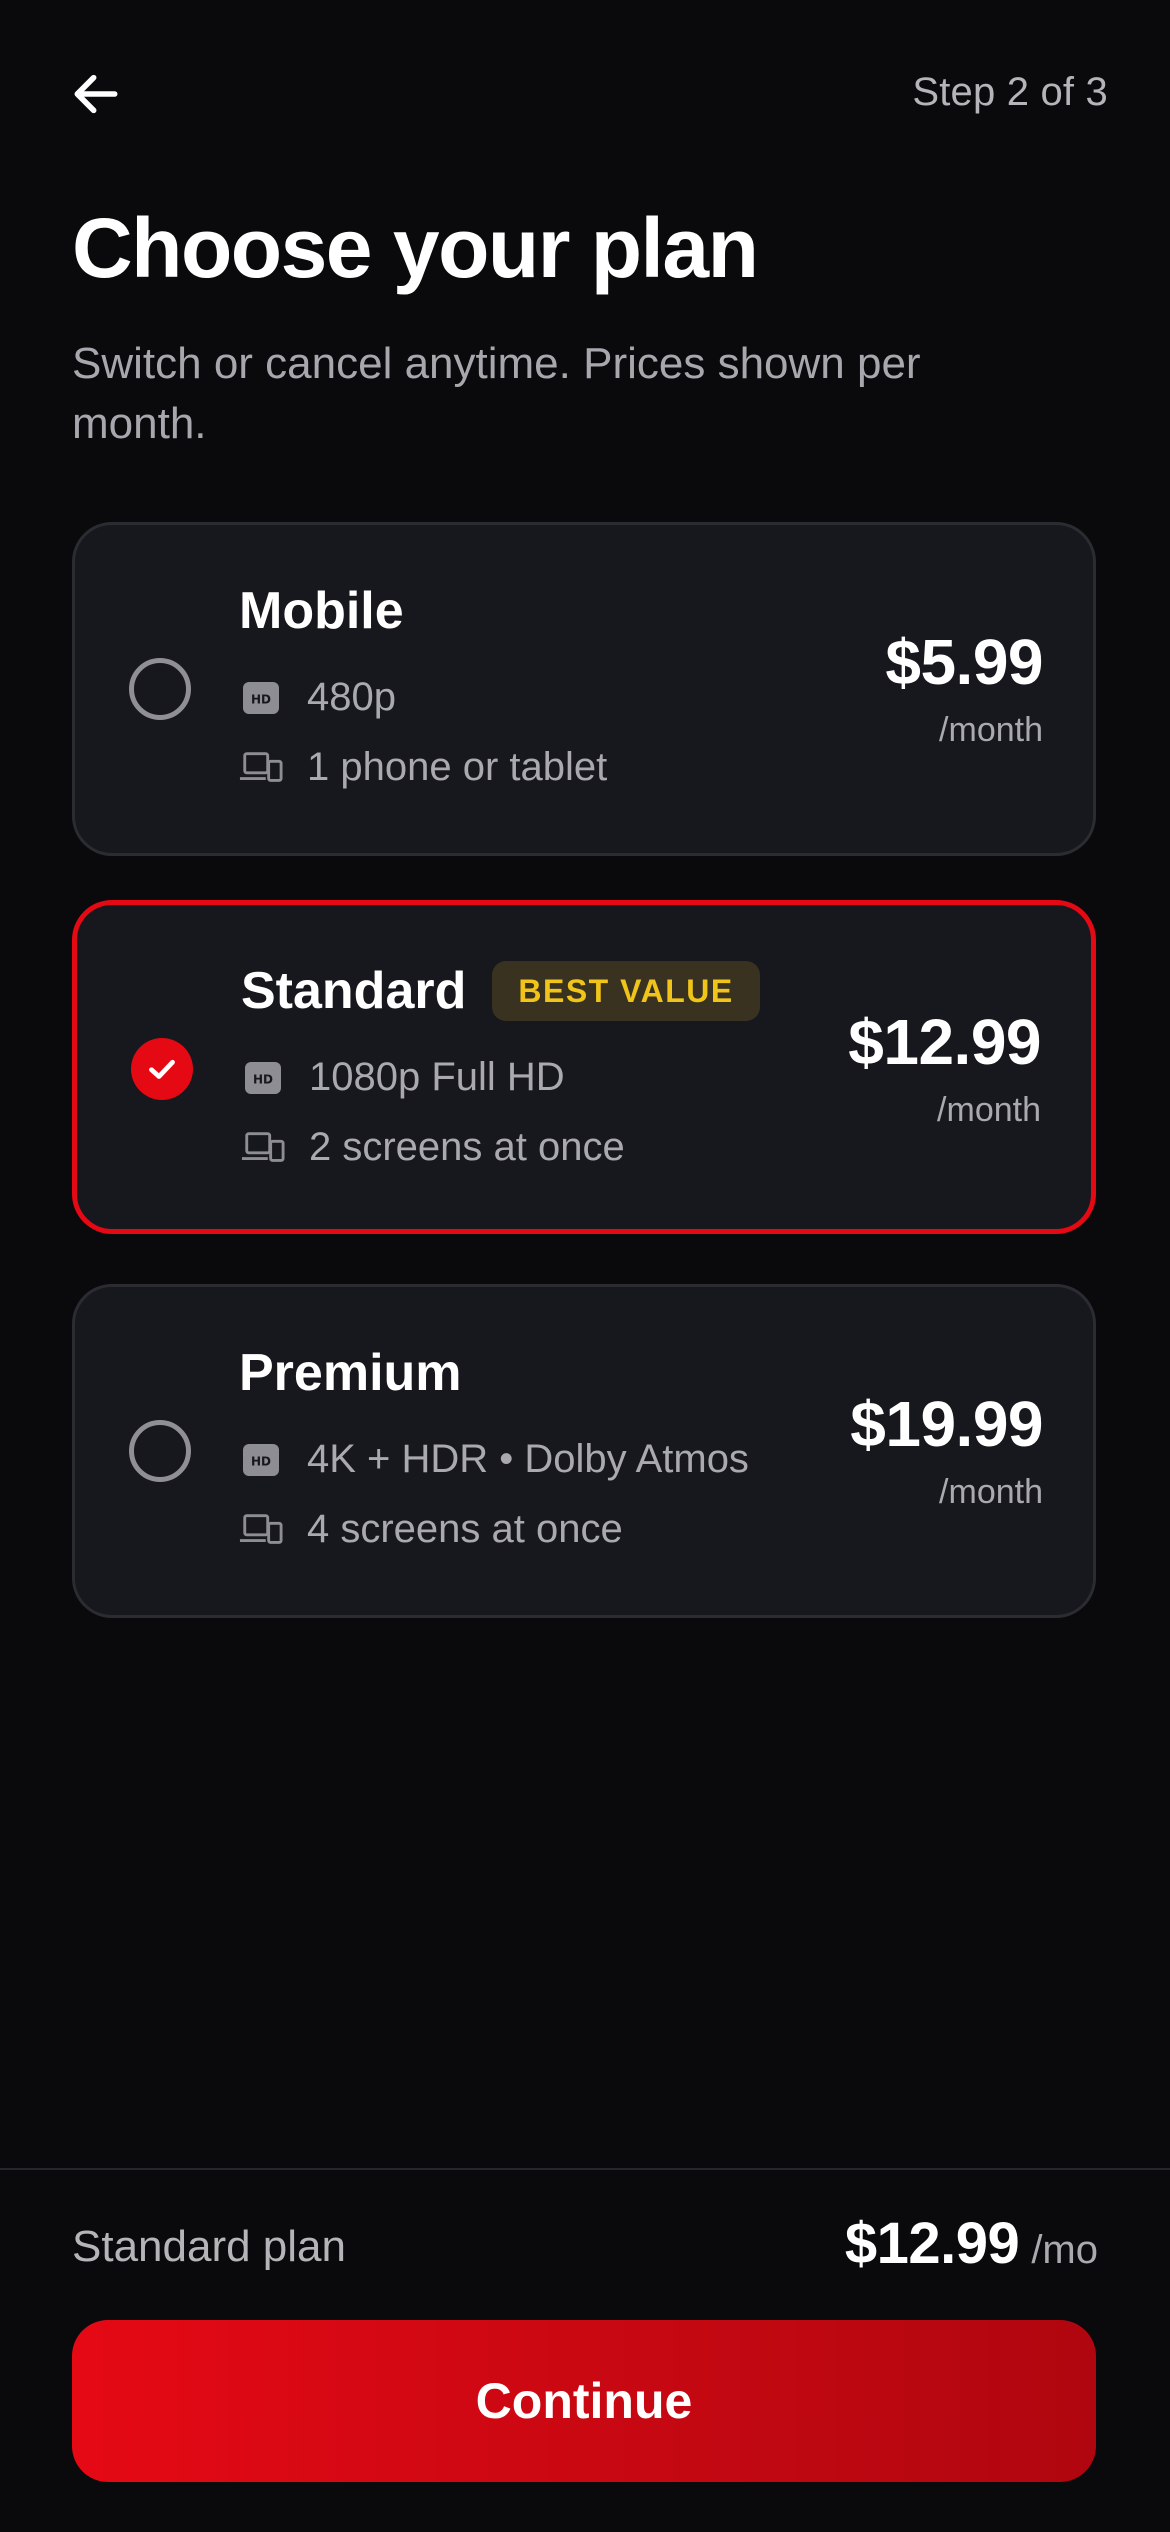  I want to click on page-title: Choose your plan, so click(415, 248).